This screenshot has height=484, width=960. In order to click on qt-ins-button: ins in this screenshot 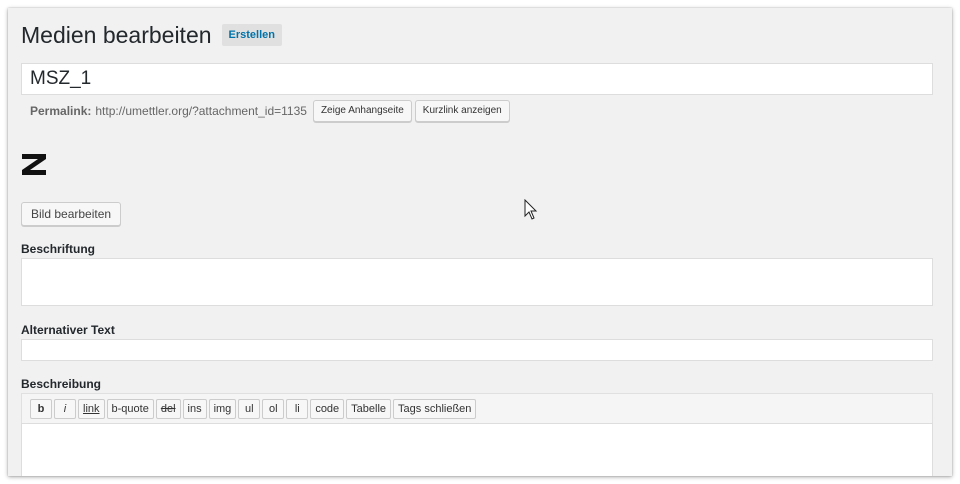, I will do `click(194, 408)`.